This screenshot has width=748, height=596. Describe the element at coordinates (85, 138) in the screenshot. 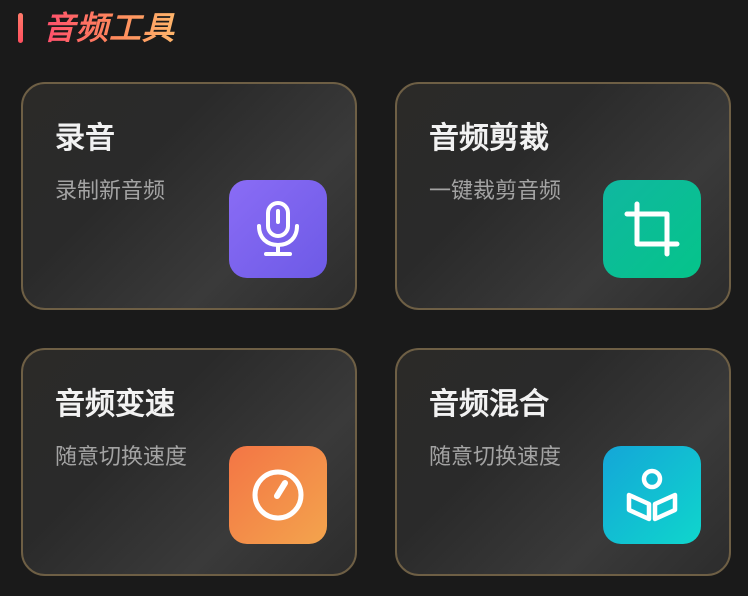

I see `tool-card-title: 录音` at that location.